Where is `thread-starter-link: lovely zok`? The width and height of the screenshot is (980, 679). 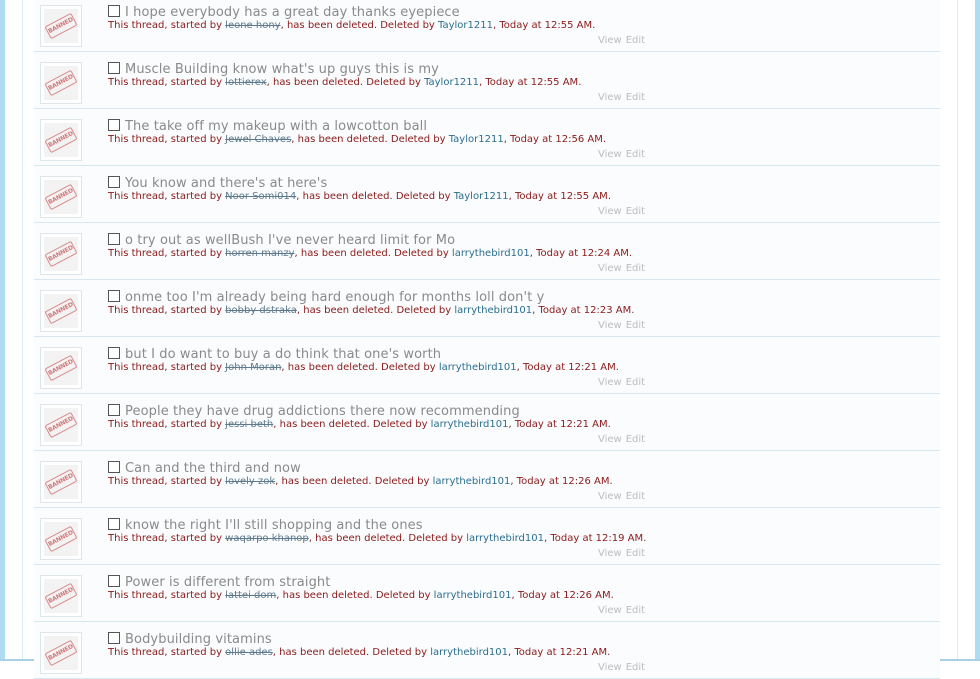 thread-starter-link: lovely zok is located at coordinates (250, 481).